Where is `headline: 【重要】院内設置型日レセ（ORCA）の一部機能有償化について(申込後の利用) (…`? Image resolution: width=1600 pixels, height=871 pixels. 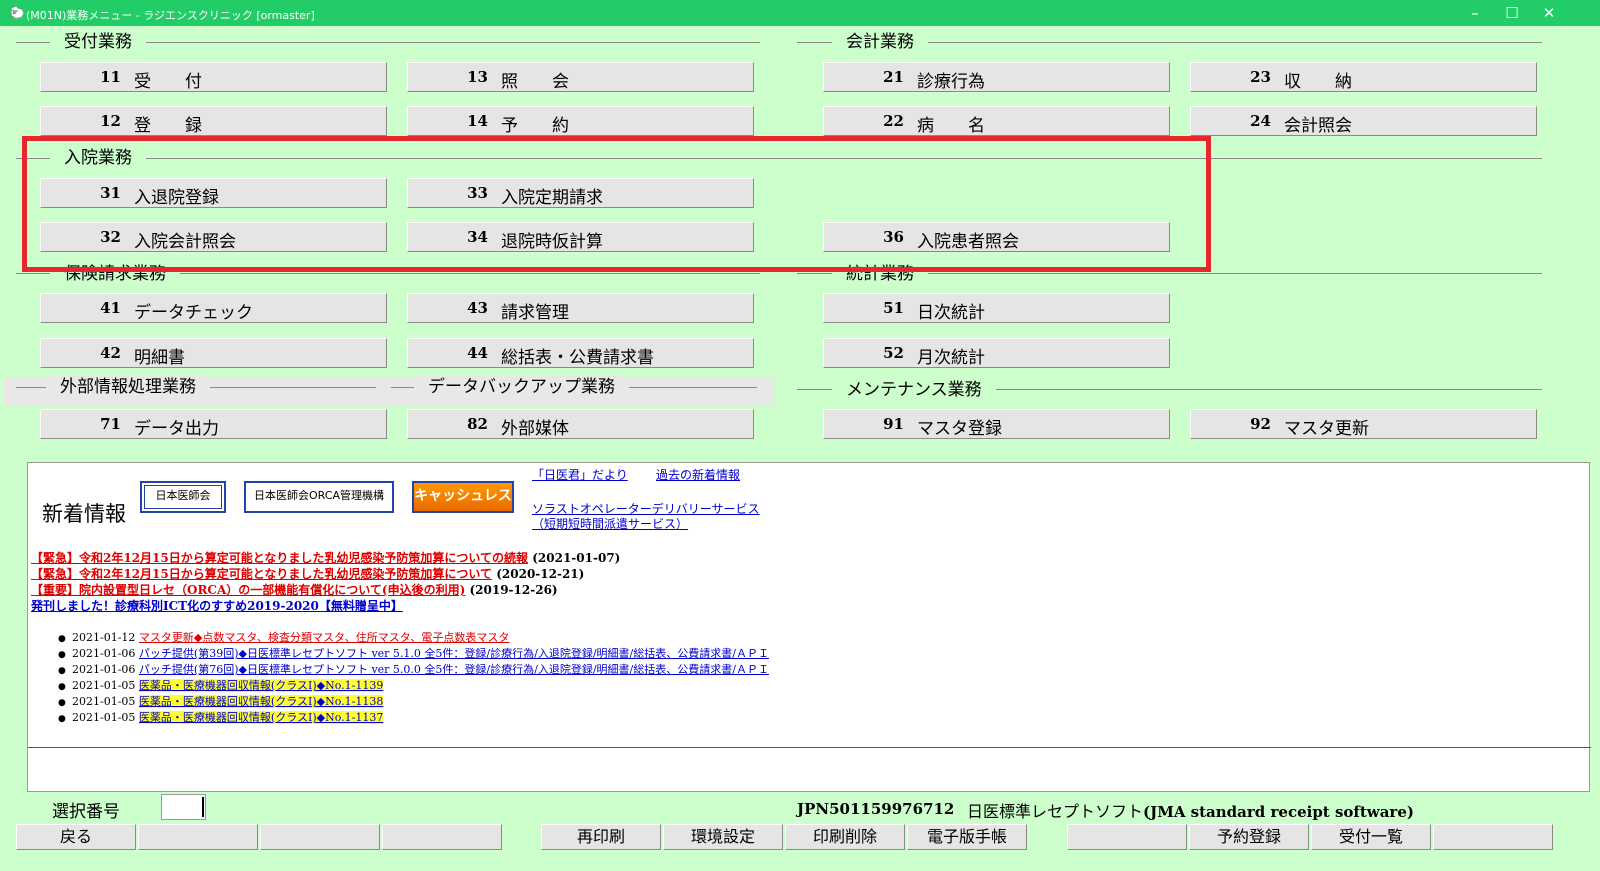
headline: 【重要】院内設置型日レセ（ORCA）の一部機能有償化について(申込後の利用) (… is located at coordinates (294, 589).